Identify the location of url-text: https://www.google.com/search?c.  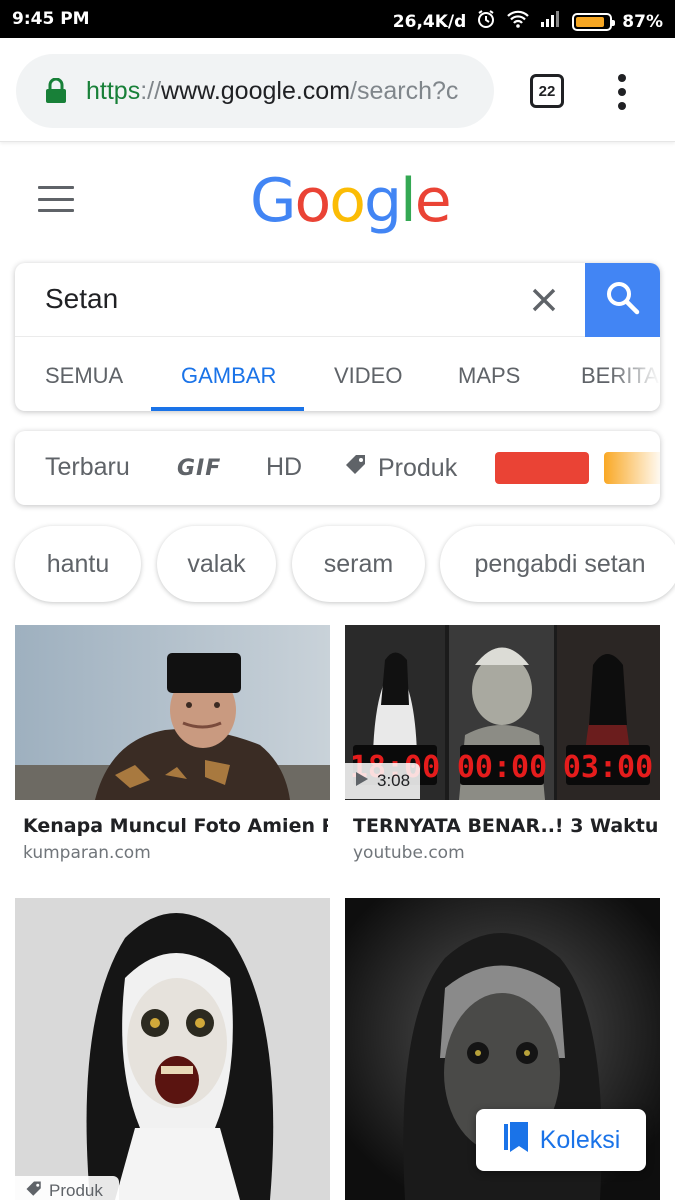
(272, 91).